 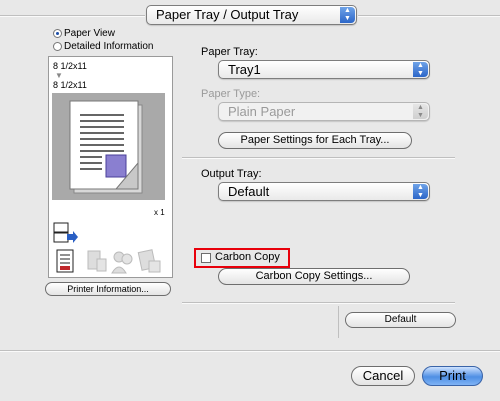 What do you see at coordinates (383, 376) in the screenshot?
I see `cancel-button: Cancel` at bounding box center [383, 376].